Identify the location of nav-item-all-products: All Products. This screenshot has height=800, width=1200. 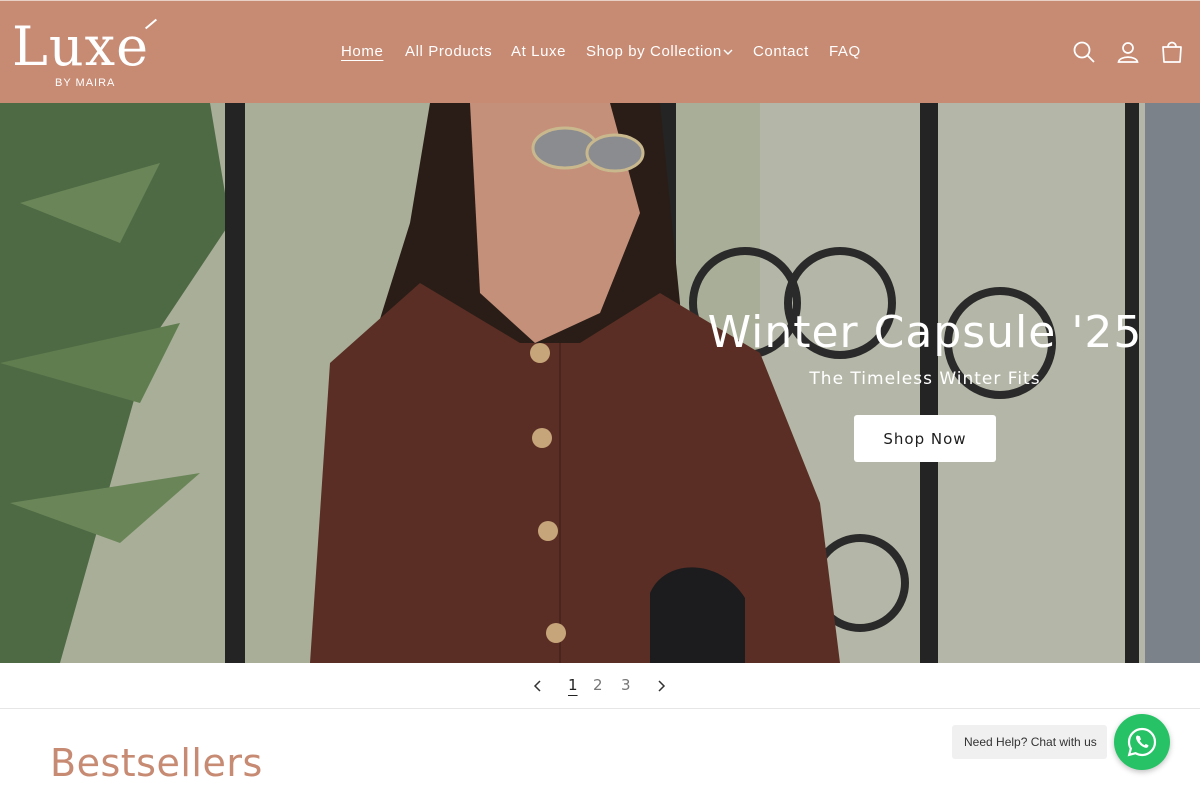
(448, 51).